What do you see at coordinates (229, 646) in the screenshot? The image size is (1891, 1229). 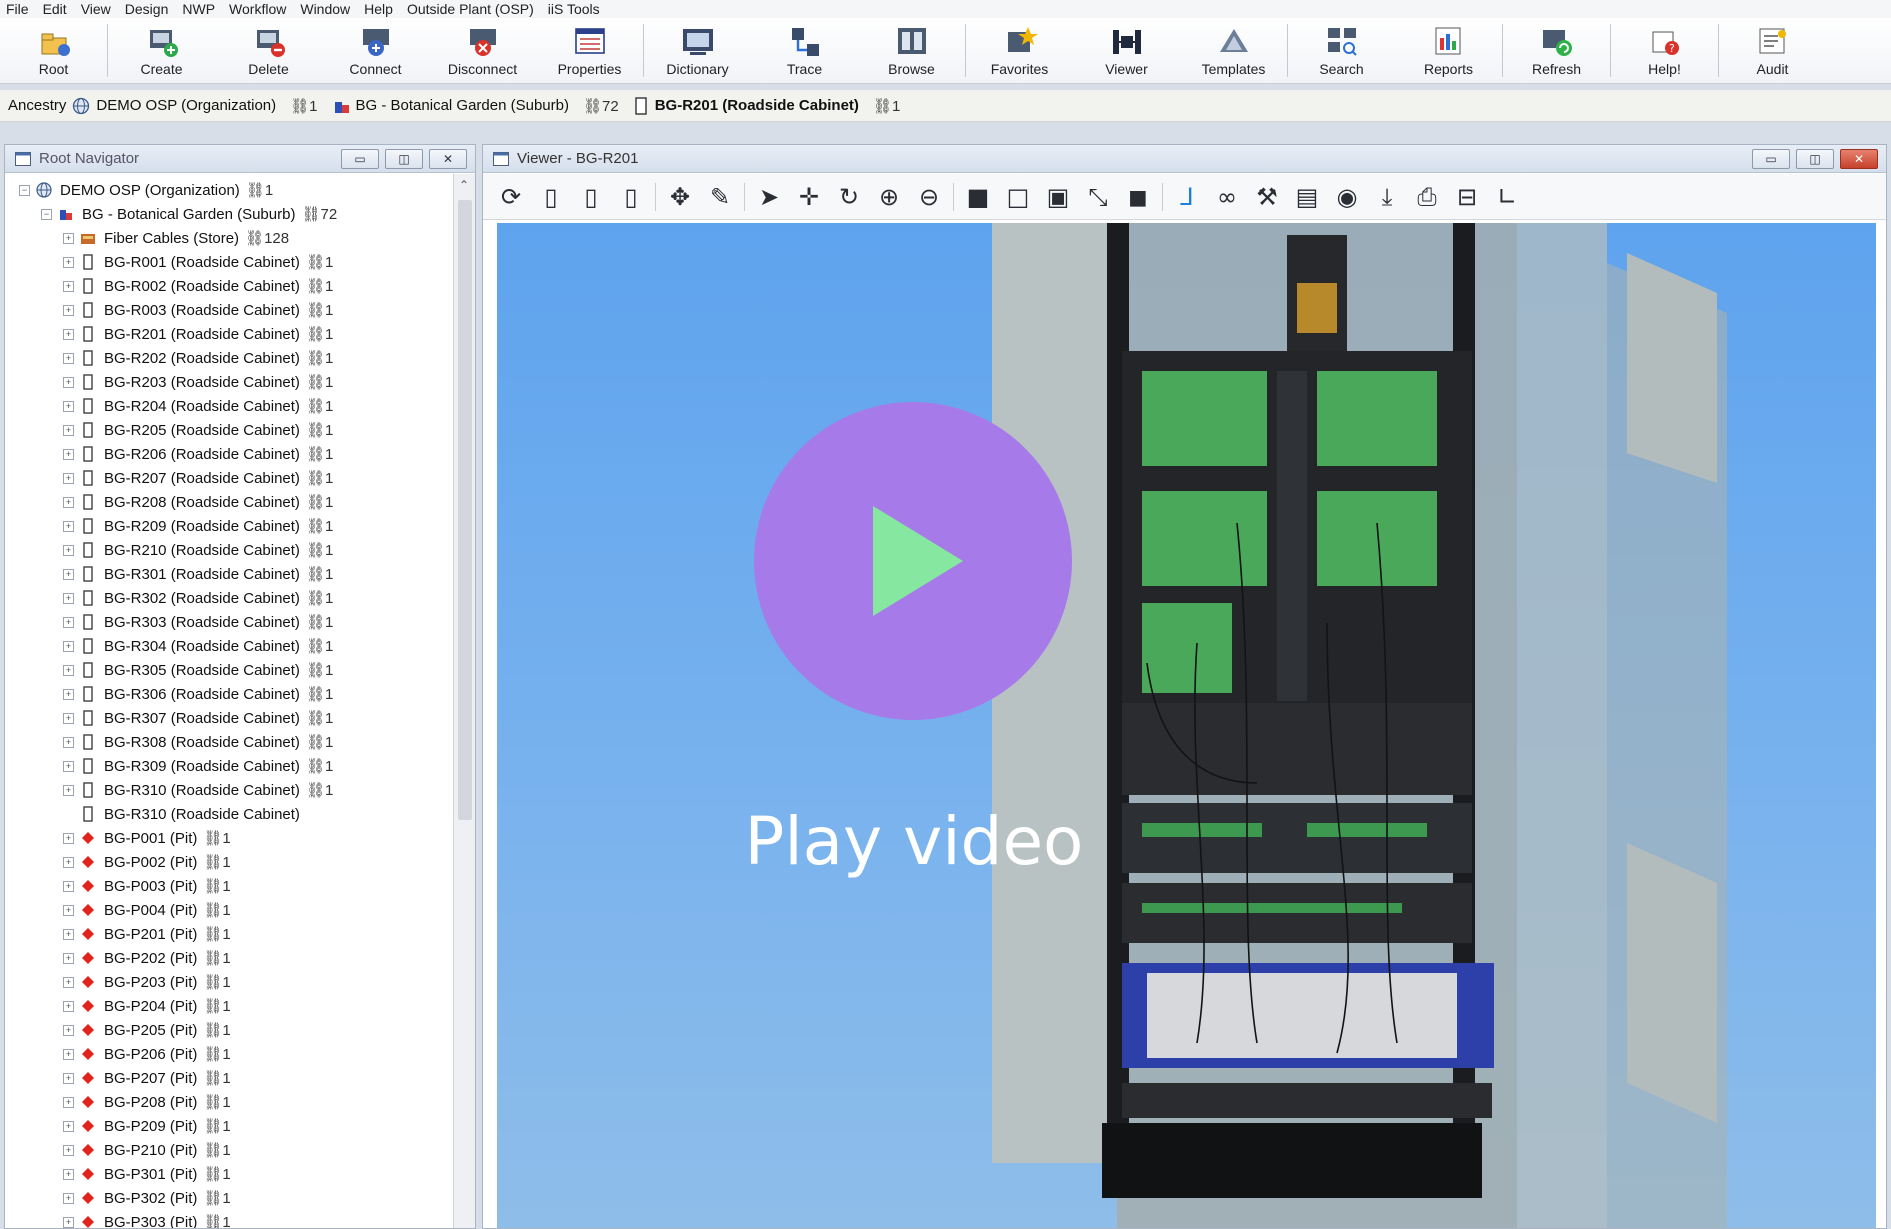 I see `tree-row: + BG-R304 (Roadside Cabinet) ⛓1` at bounding box center [229, 646].